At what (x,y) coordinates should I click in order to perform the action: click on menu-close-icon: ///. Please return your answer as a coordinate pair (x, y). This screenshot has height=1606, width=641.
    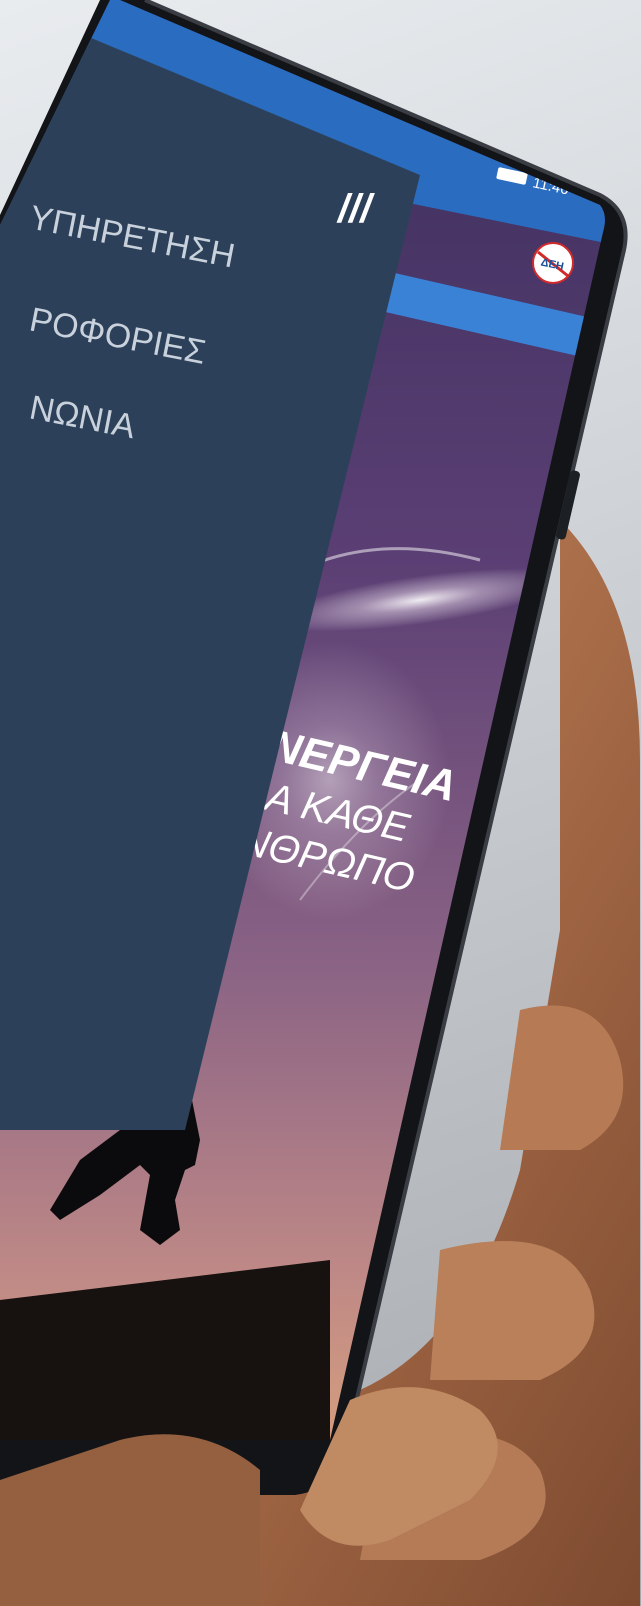
    Looking at the image, I should click on (355, 209).